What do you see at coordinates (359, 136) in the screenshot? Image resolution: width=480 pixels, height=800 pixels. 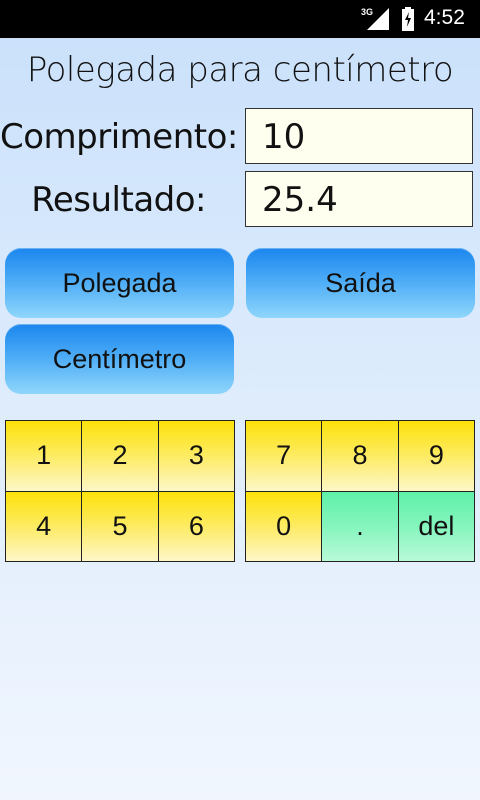 I see `length-input: 10` at bounding box center [359, 136].